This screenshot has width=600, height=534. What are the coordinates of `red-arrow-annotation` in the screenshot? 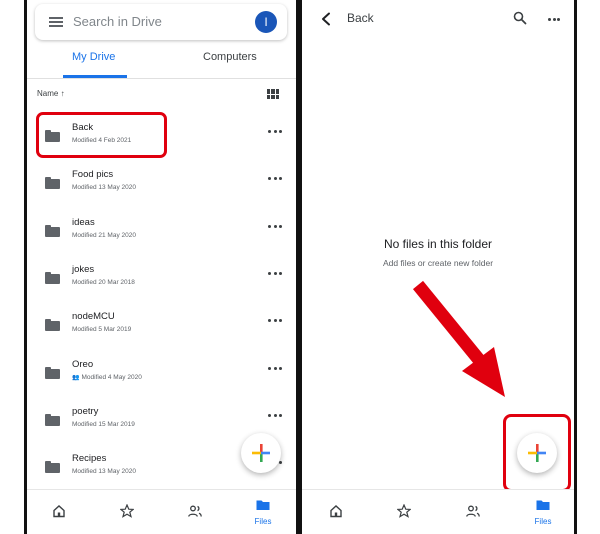 It's located at (458, 338).